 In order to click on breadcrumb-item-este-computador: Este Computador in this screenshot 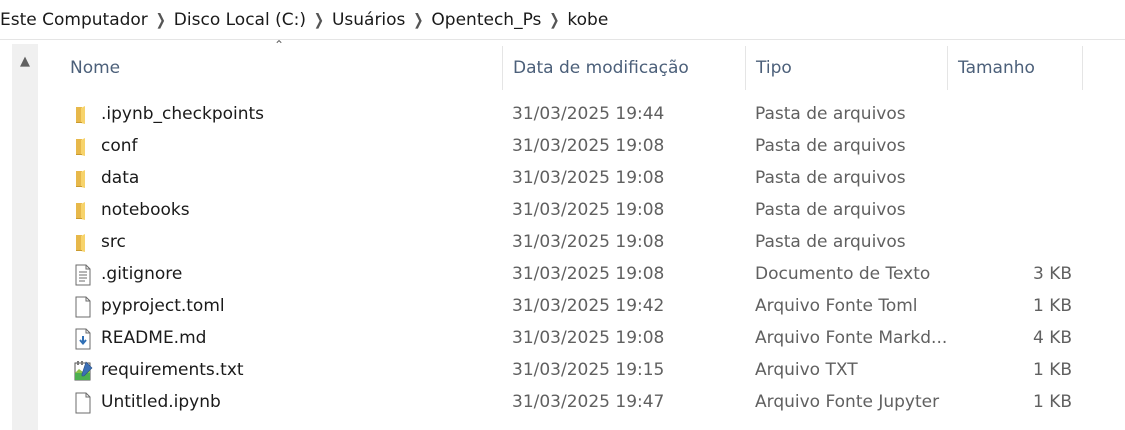, I will do `click(74, 20)`.